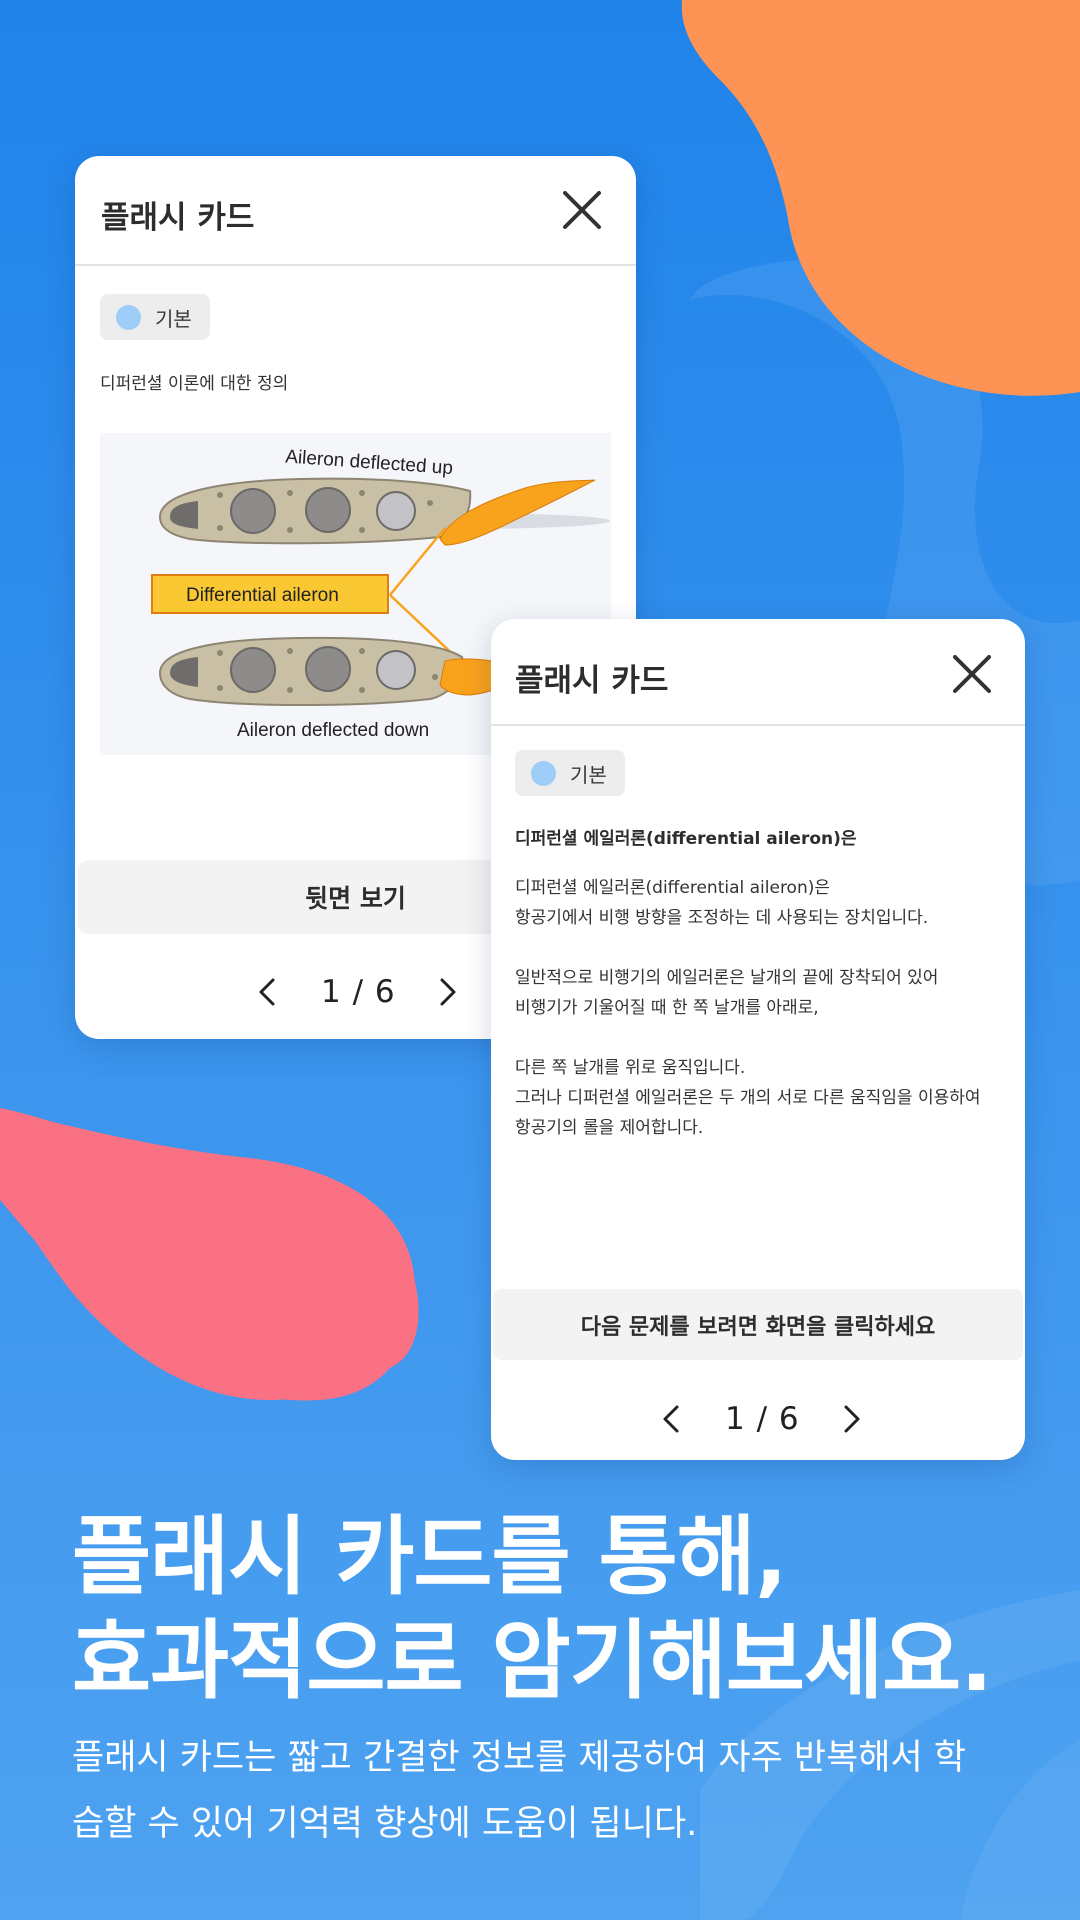 The image size is (1080, 1920). Describe the element at coordinates (758, 1324) in the screenshot. I see `next-question-button: 다음 문제를 보려면 화면을 클릭하세요` at that location.